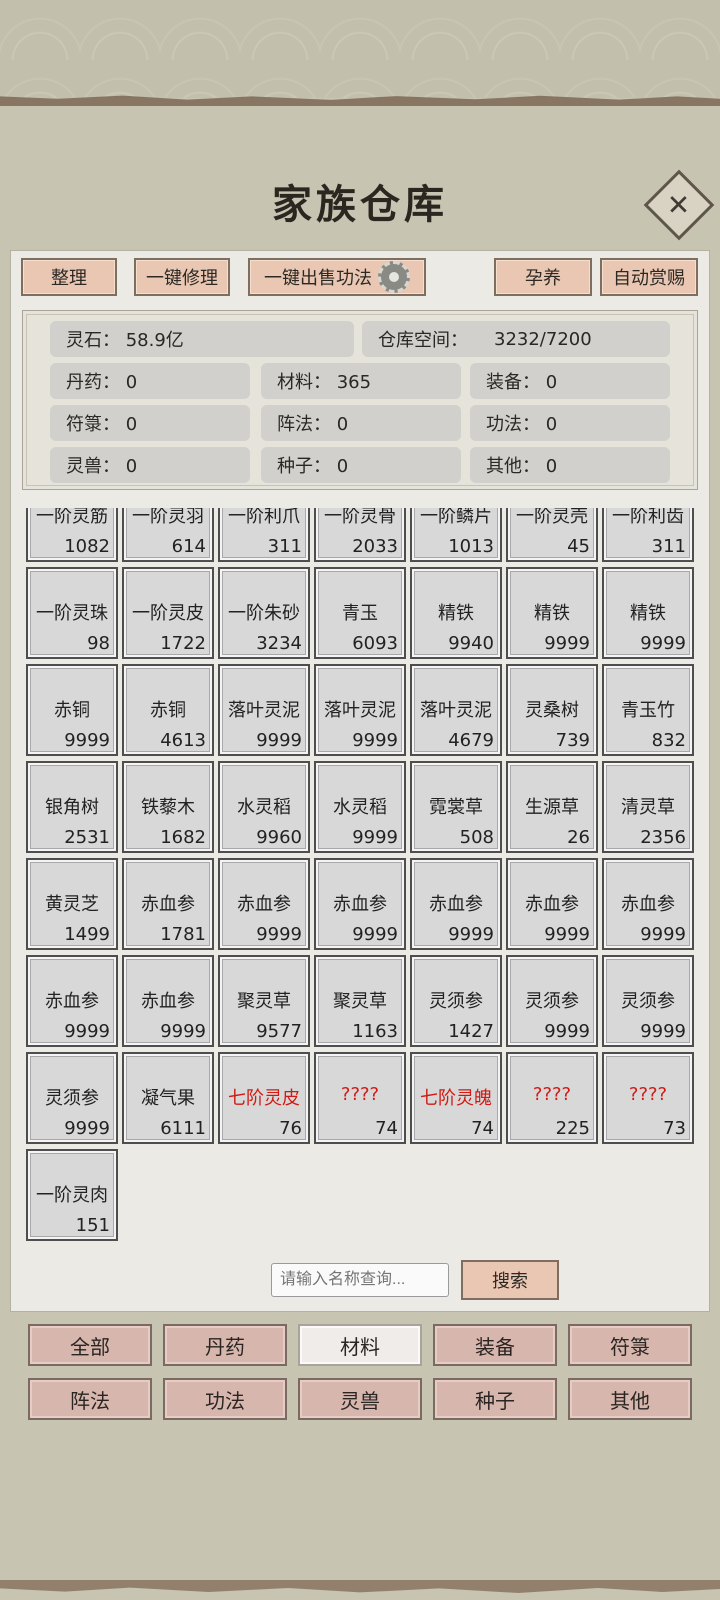  I want to click on item-slot: 青玉竹 832, so click(648, 710).